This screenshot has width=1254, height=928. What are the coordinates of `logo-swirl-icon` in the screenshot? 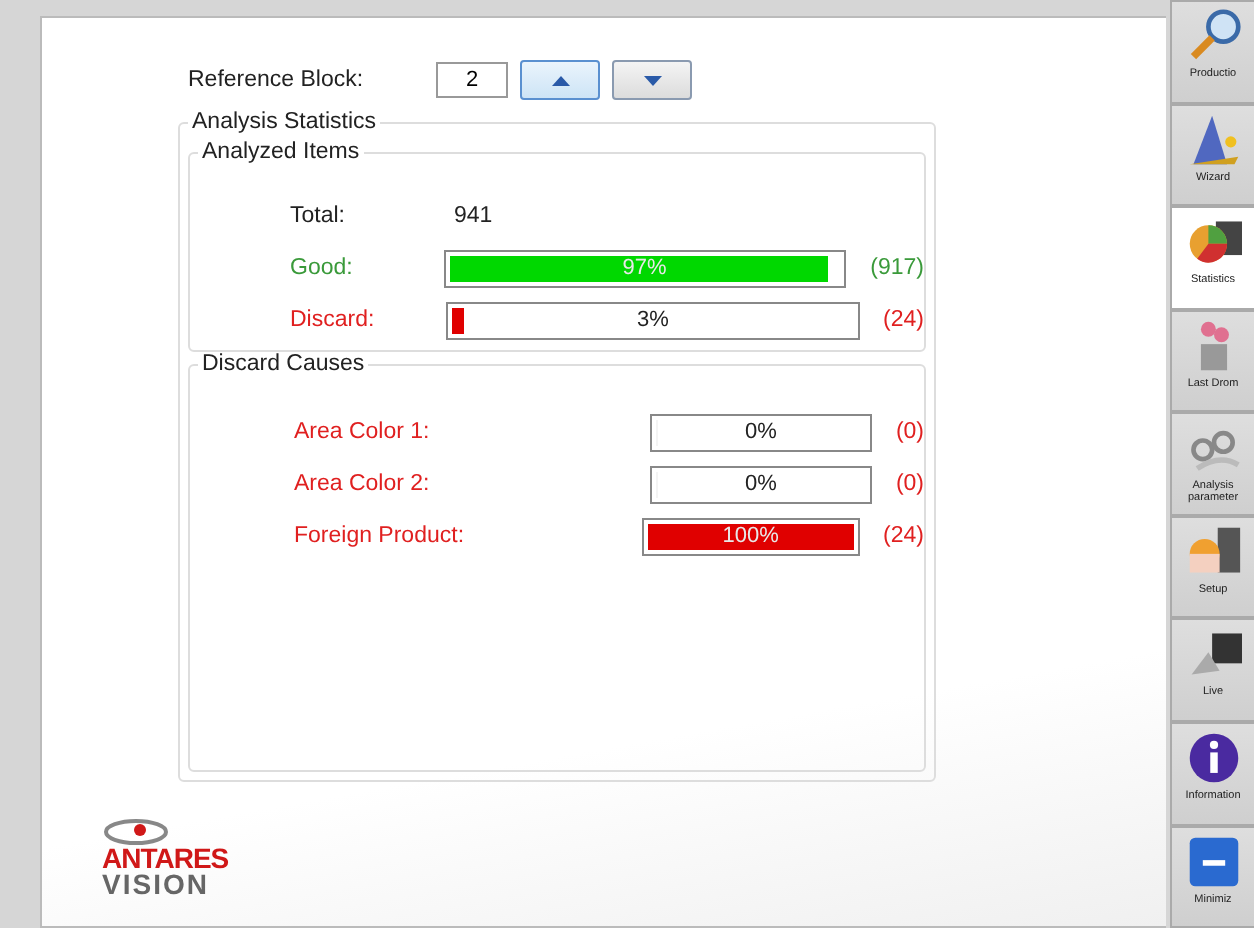 It's located at (136, 832).